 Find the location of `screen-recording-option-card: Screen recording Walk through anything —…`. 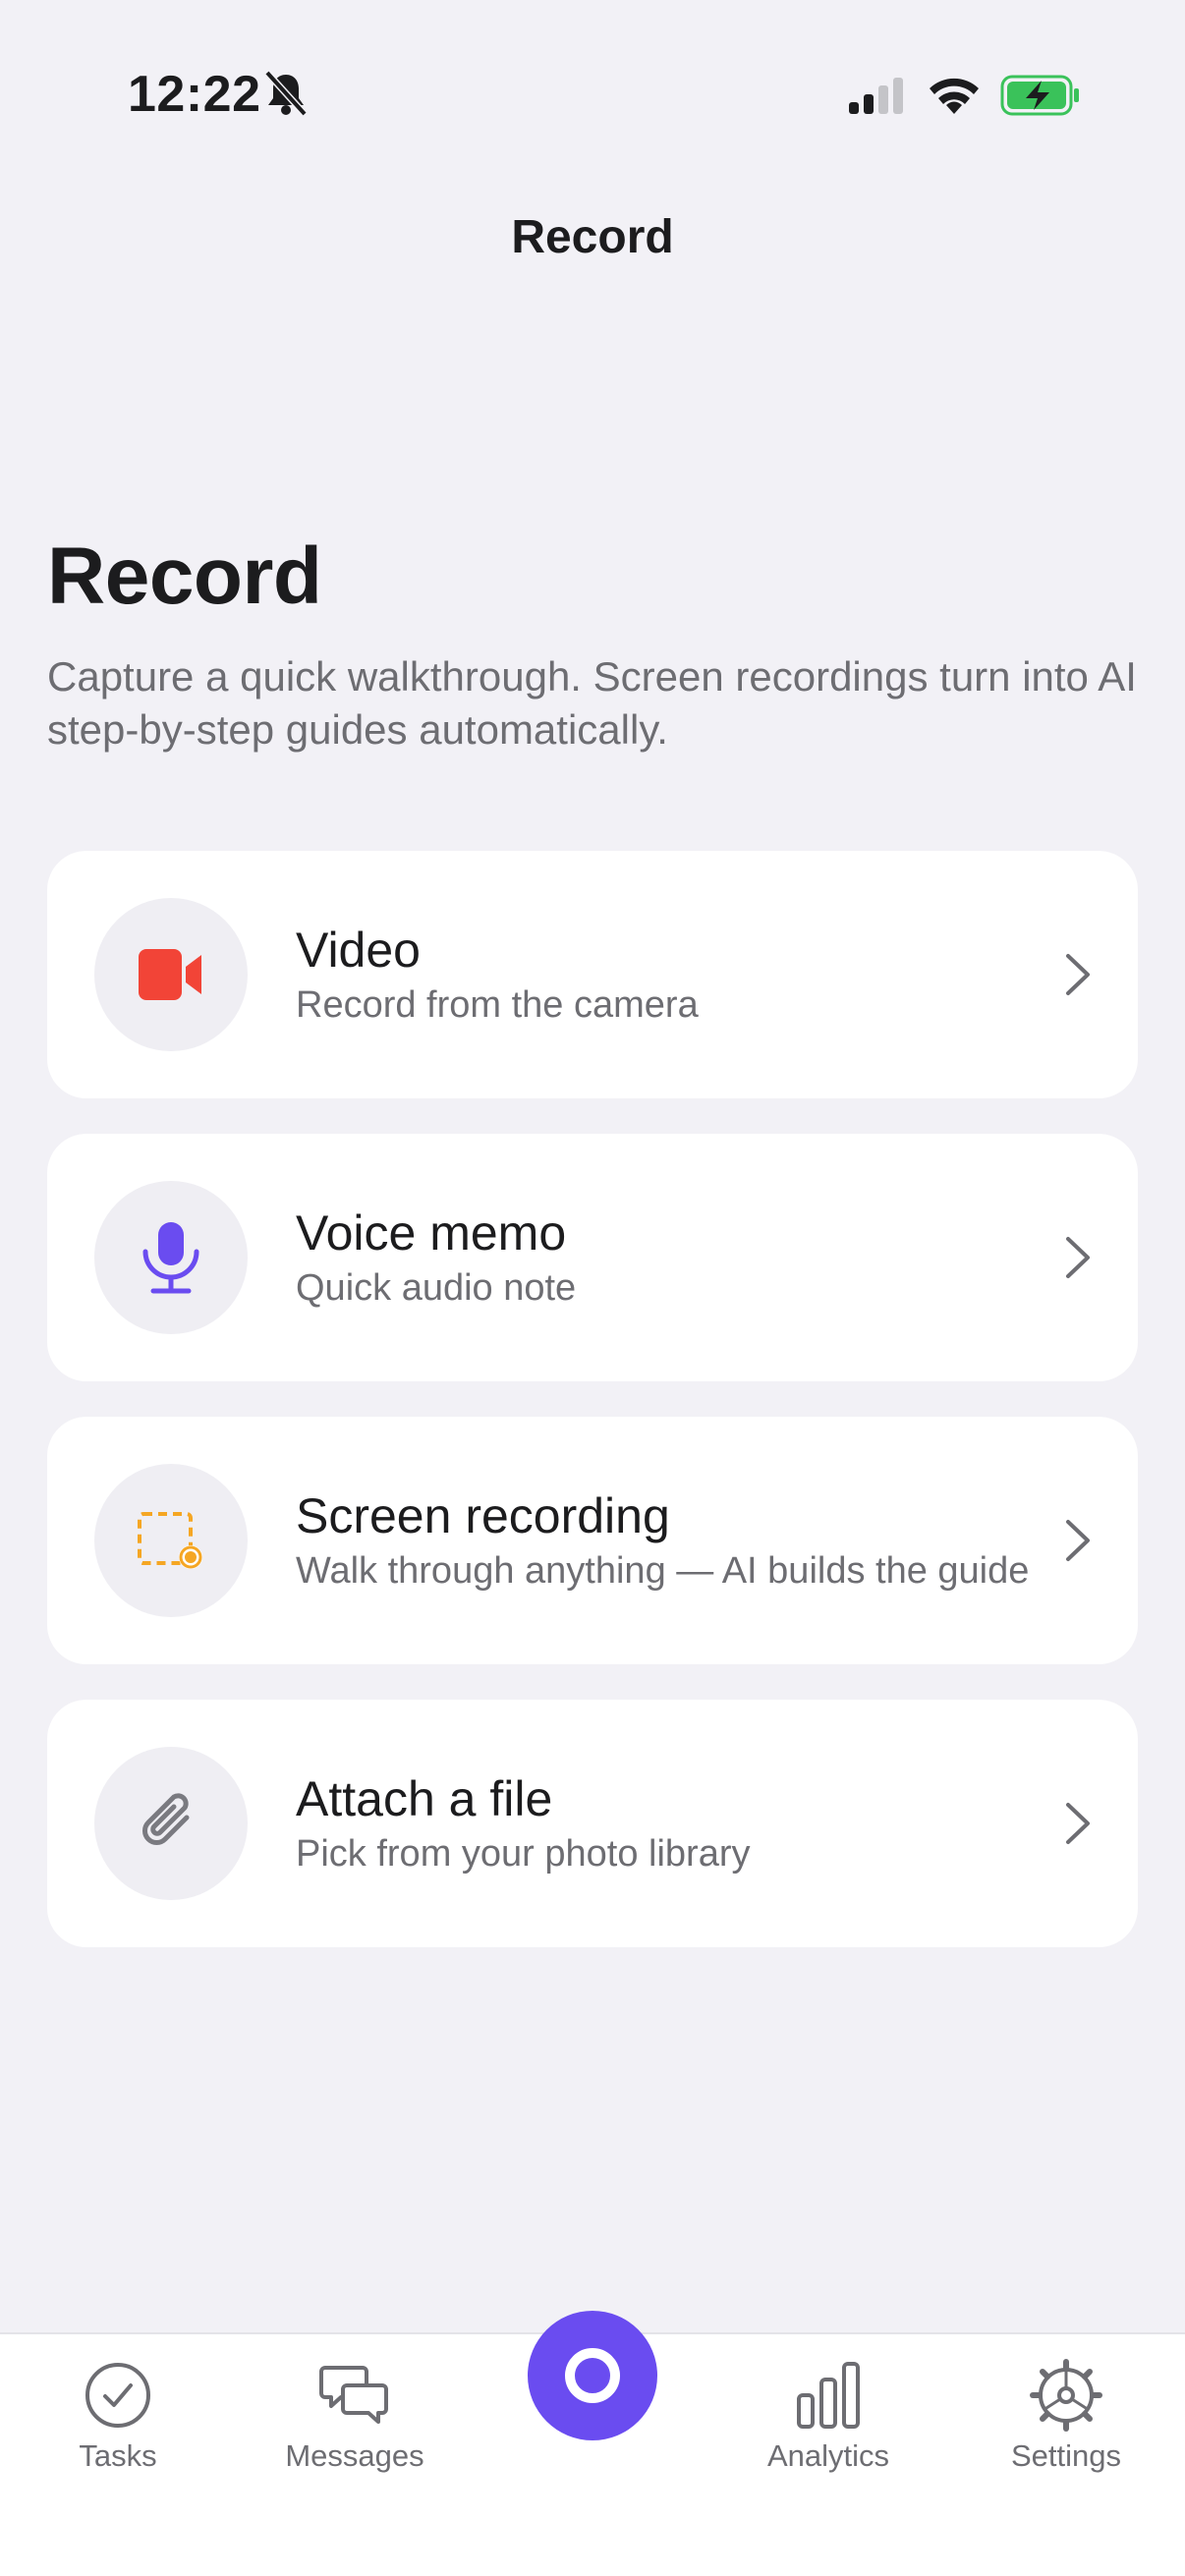

screen-recording-option-card: Screen recording Walk through anything —… is located at coordinates (592, 1540).